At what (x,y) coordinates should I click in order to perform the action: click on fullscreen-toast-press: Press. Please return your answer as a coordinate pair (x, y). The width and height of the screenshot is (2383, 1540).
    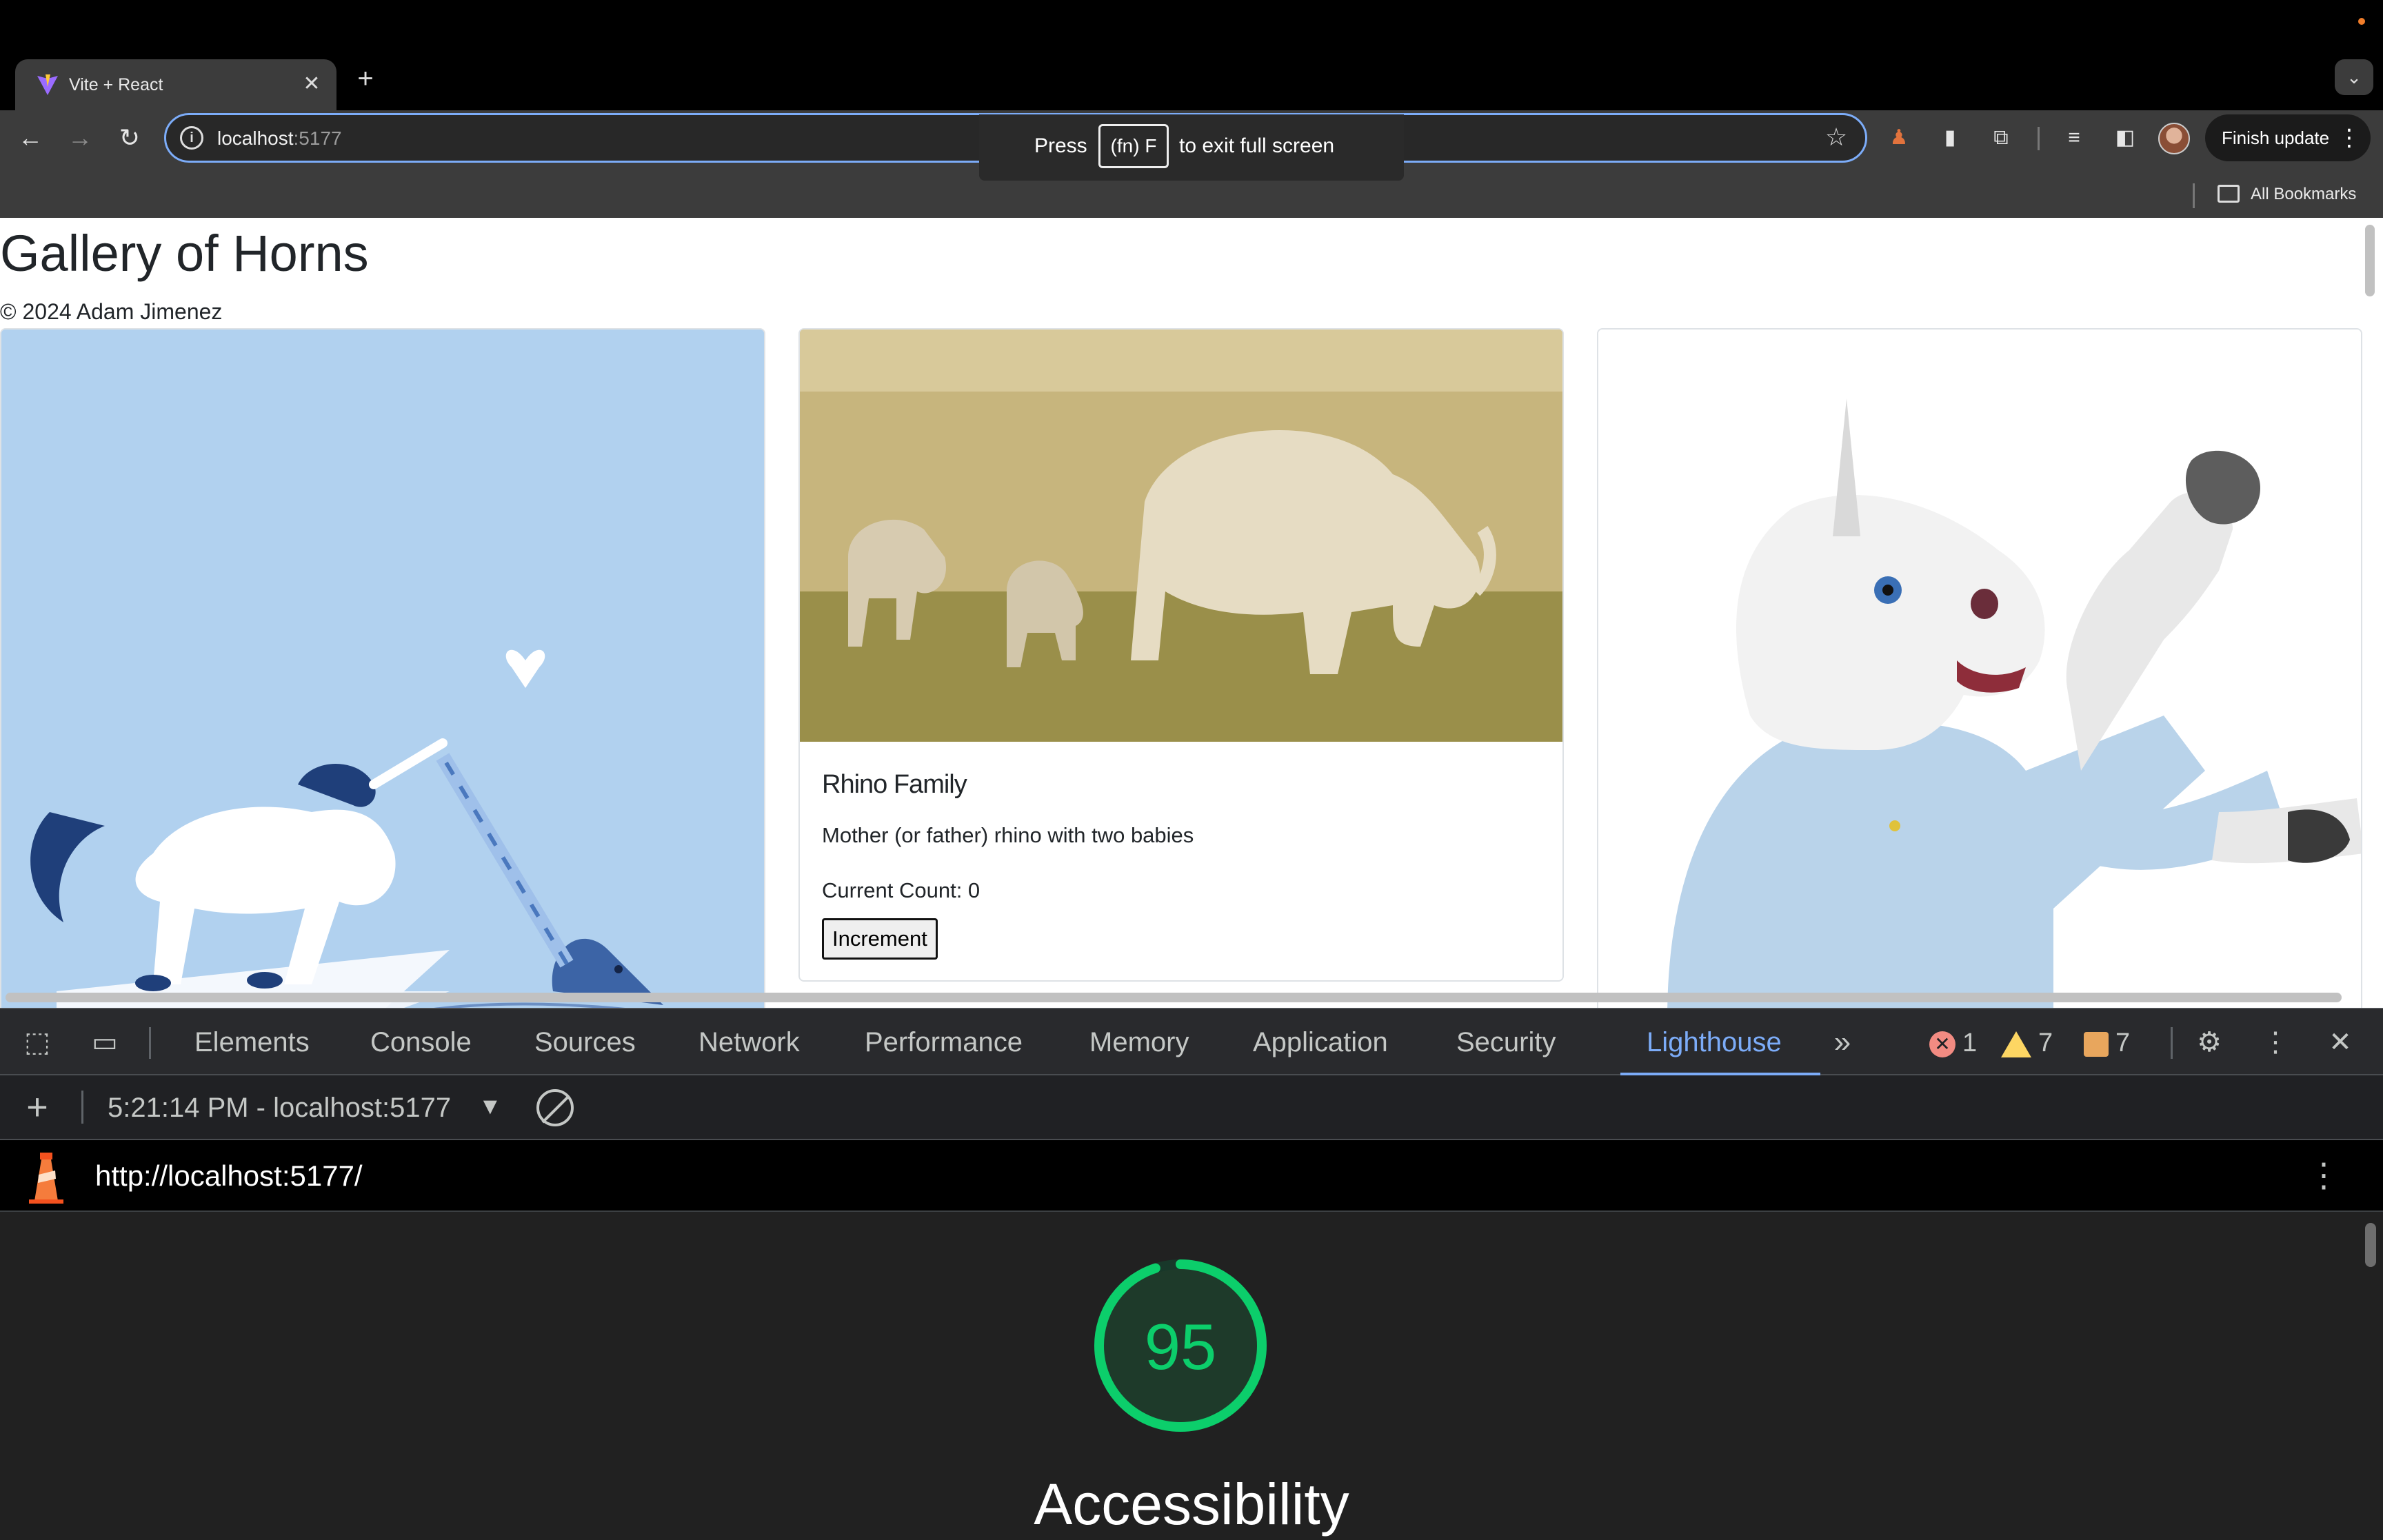
    Looking at the image, I should click on (1060, 145).